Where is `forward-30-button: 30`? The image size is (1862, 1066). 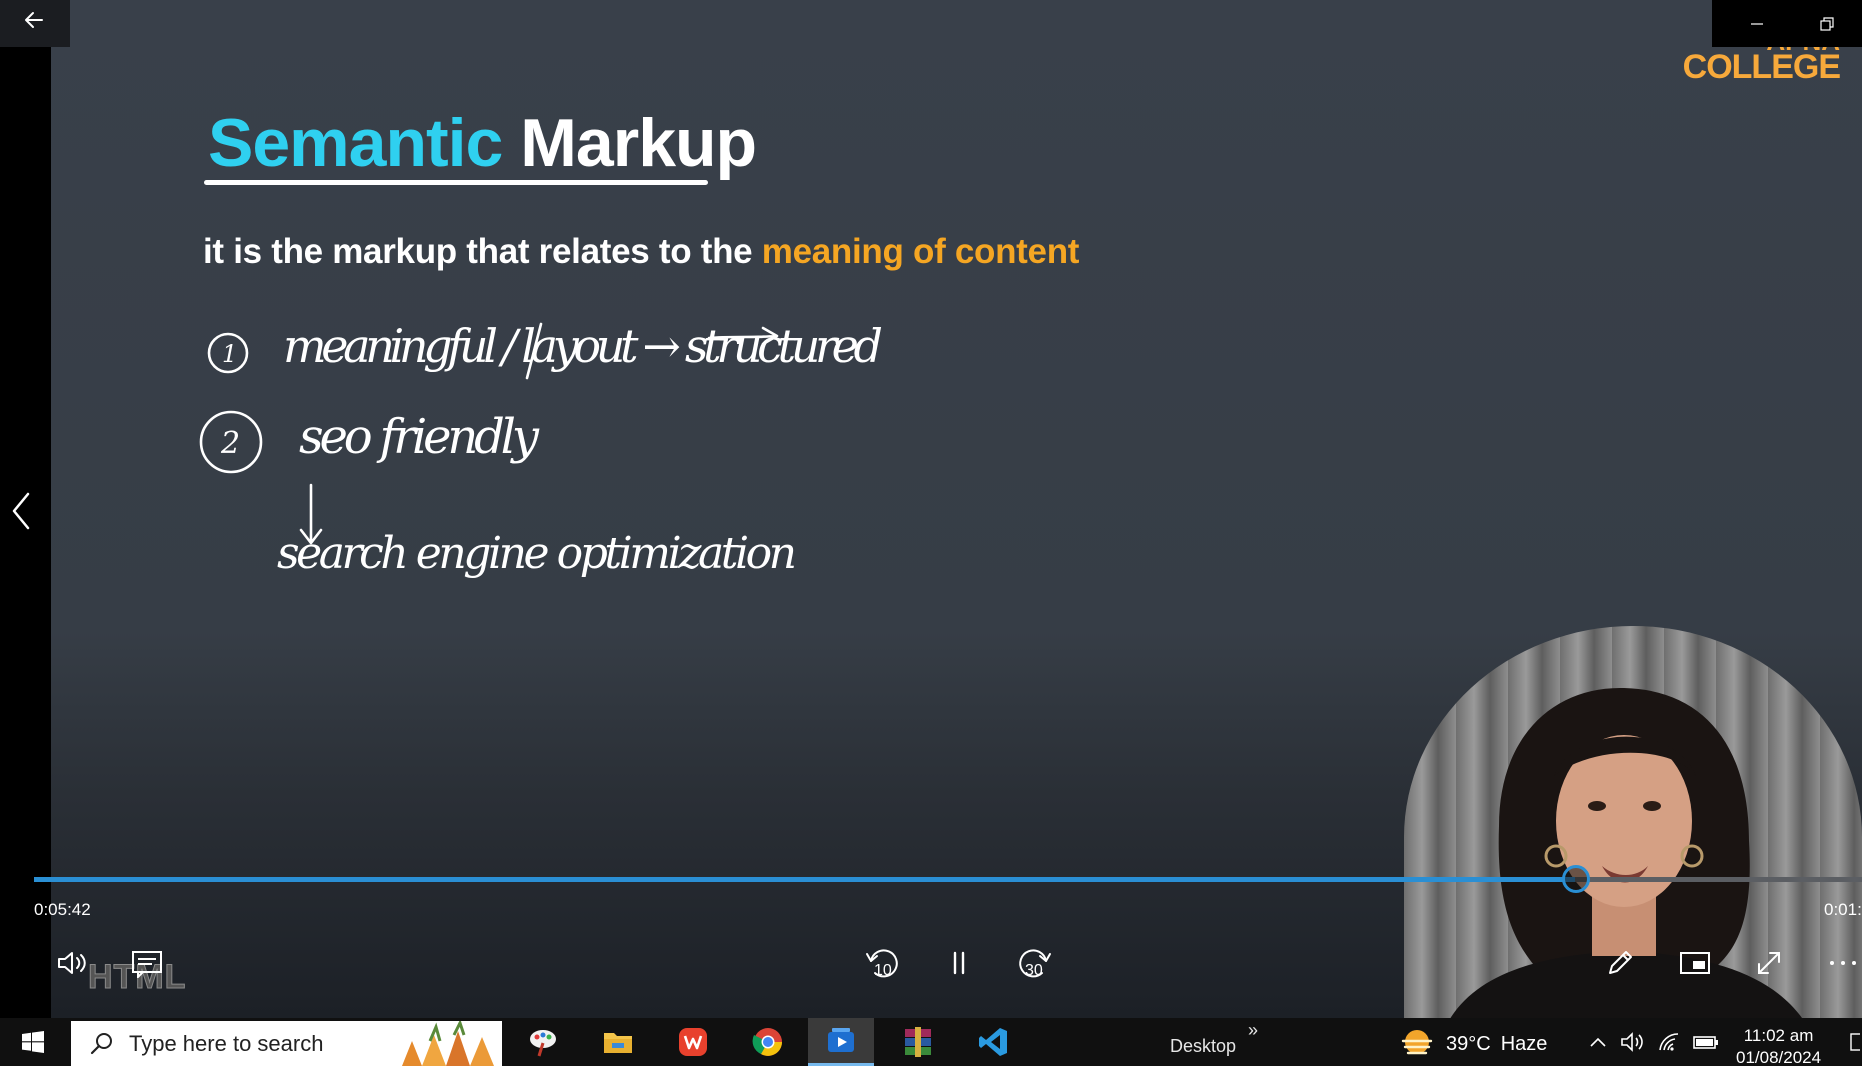
forward-30-button: 30 is located at coordinates (1034, 963).